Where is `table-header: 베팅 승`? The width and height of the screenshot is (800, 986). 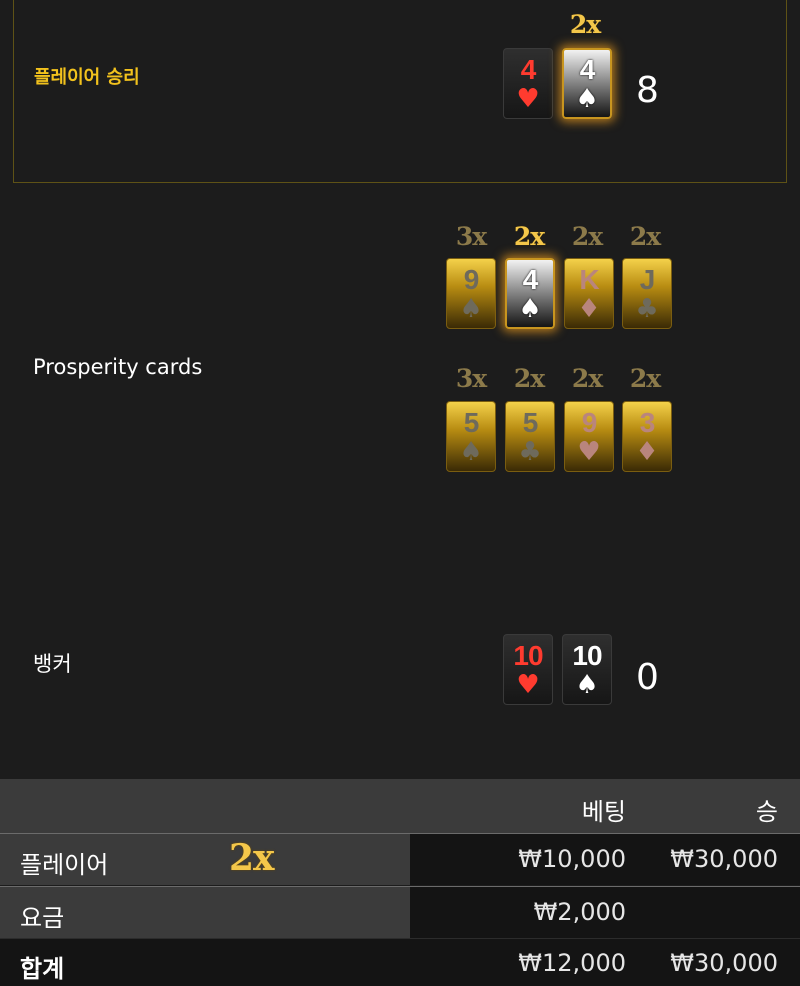 table-header: 베팅 승 is located at coordinates (400, 806).